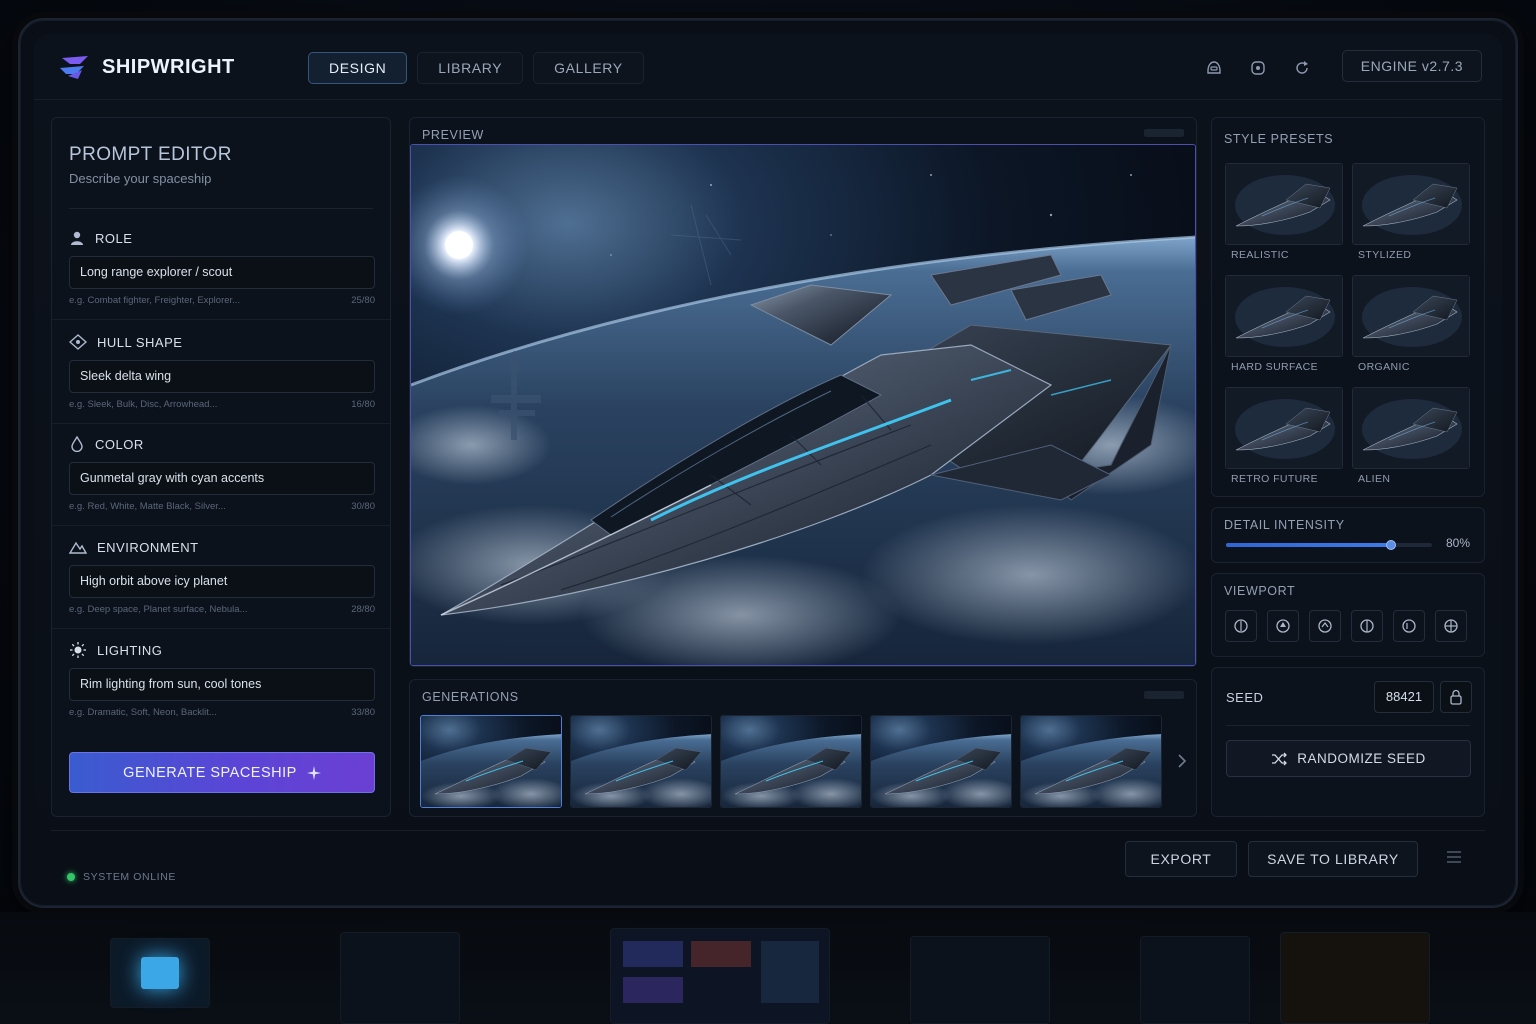 Image resolution: width=1536 pixels, height=1024 pixels. I want to click on droplet-icon, so click(77, 444).